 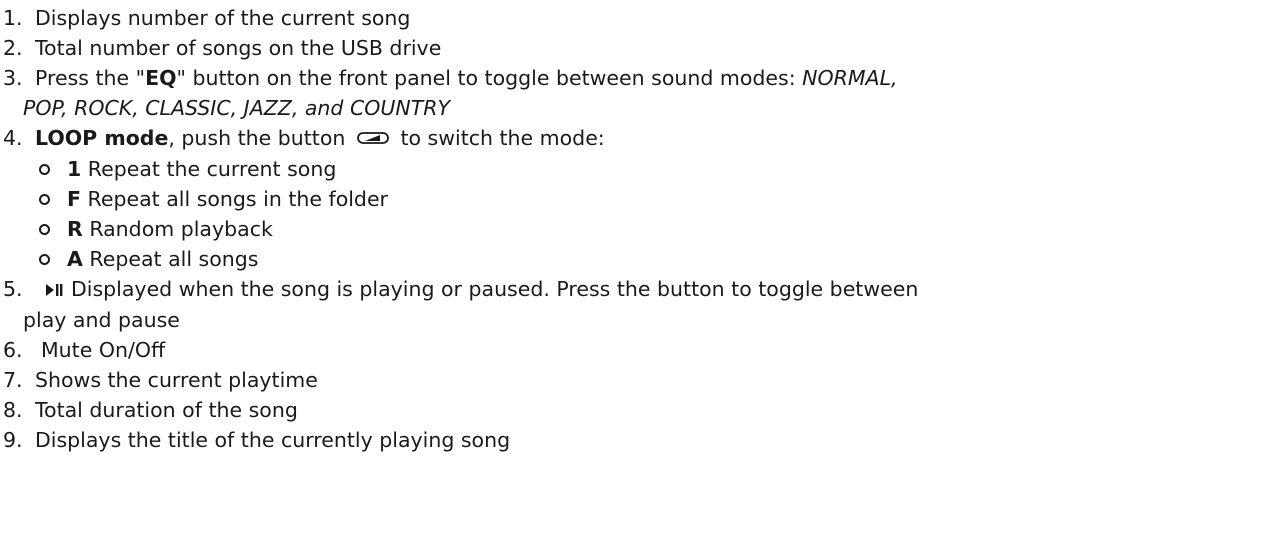 What do you see at coordinates (13, 380) in the screenshot?
I see `item-number: 7.` at bounding box center [13, 380].